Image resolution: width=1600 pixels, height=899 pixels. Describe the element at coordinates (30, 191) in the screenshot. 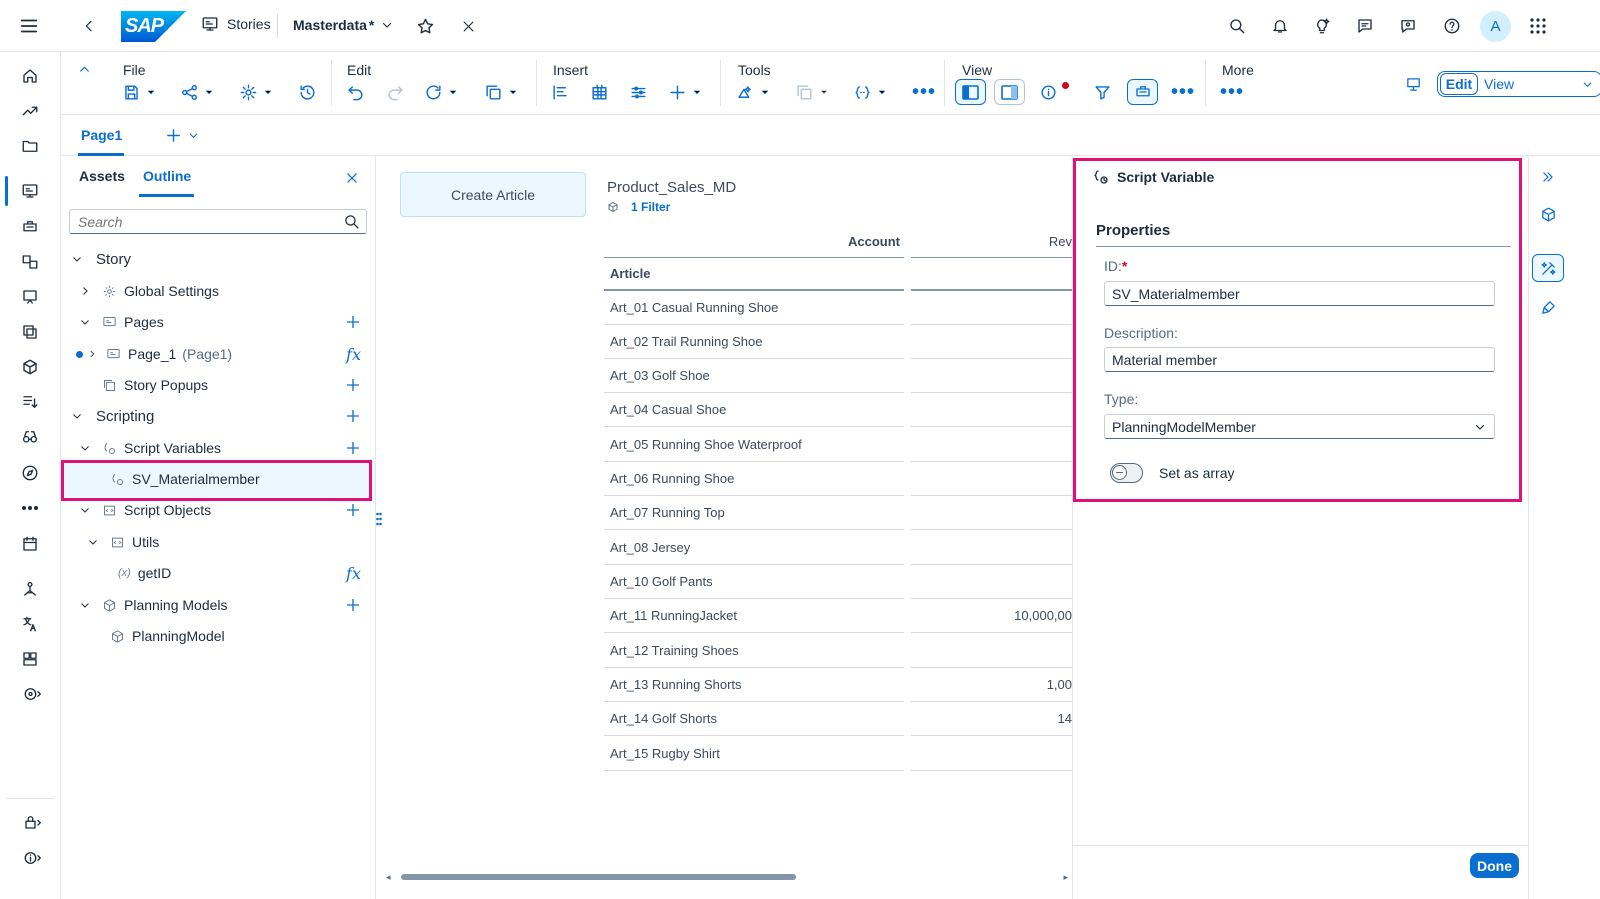

I see `stories-icon` at that location.